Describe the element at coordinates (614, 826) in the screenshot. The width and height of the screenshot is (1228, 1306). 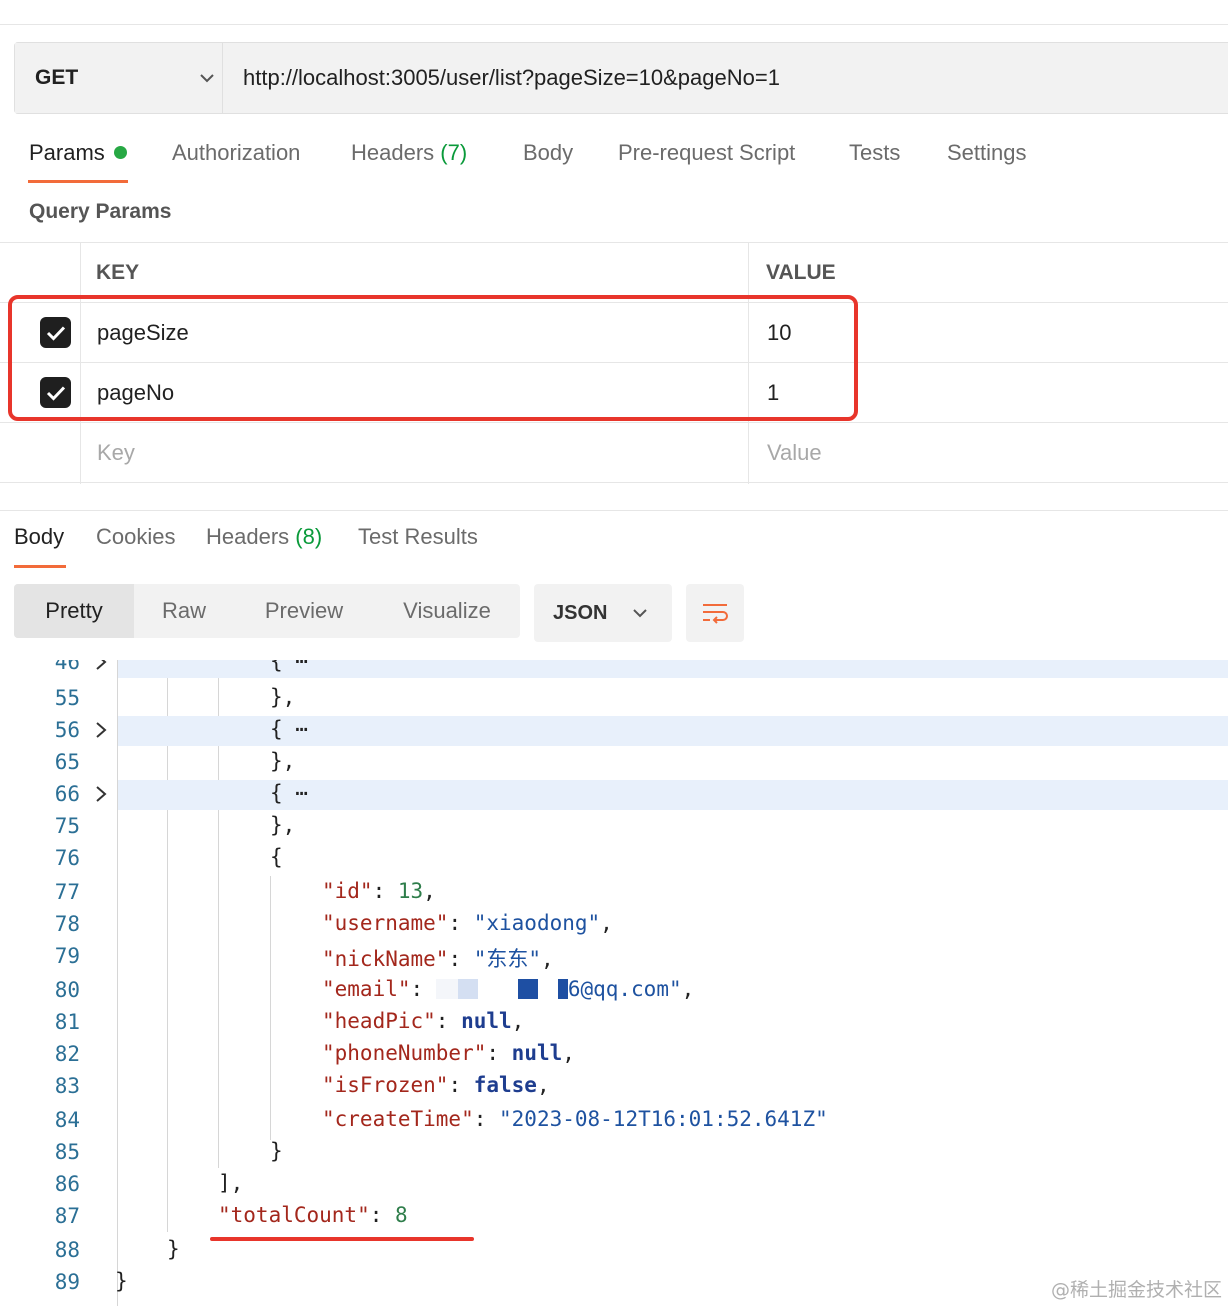
I see `code-line: 75 },` at that location.